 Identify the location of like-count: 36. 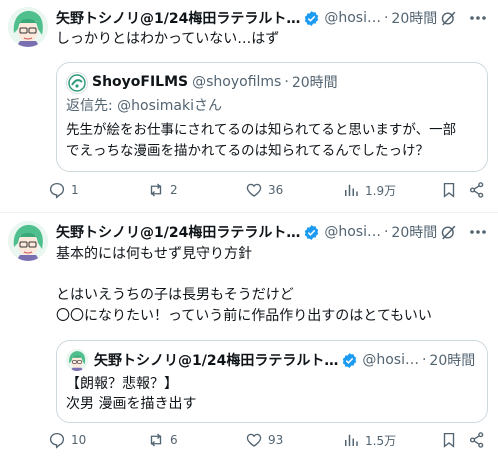
(276, 190).